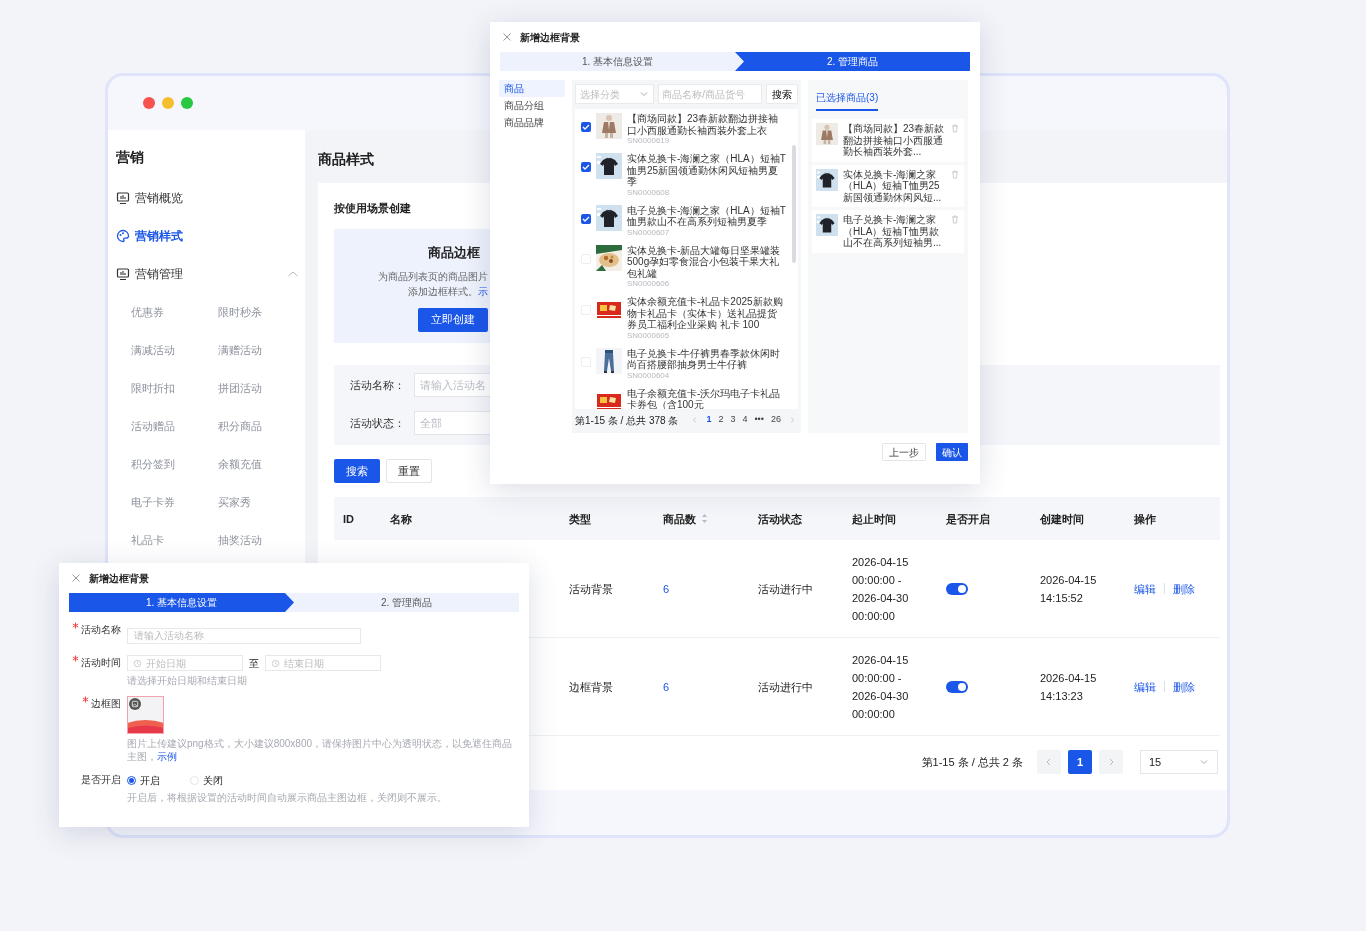  I want to click on maximize-button, so click(187, 103).